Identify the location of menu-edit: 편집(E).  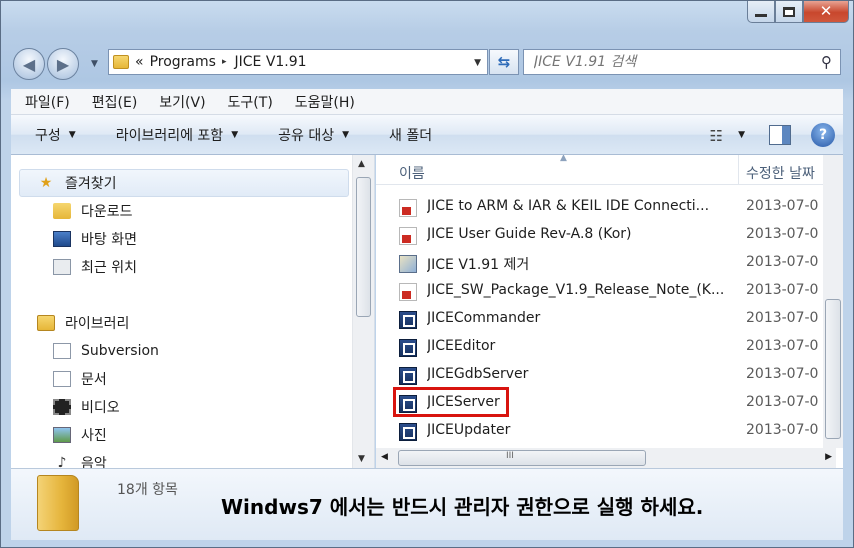
(115, 102).